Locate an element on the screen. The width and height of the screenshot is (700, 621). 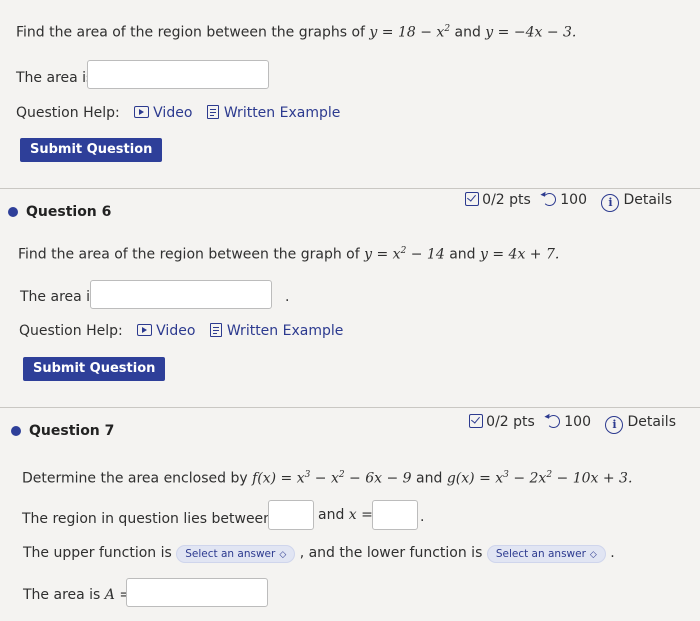
q5-question-help: Question Help: Video Written Example is located at coordinates (178, 113).